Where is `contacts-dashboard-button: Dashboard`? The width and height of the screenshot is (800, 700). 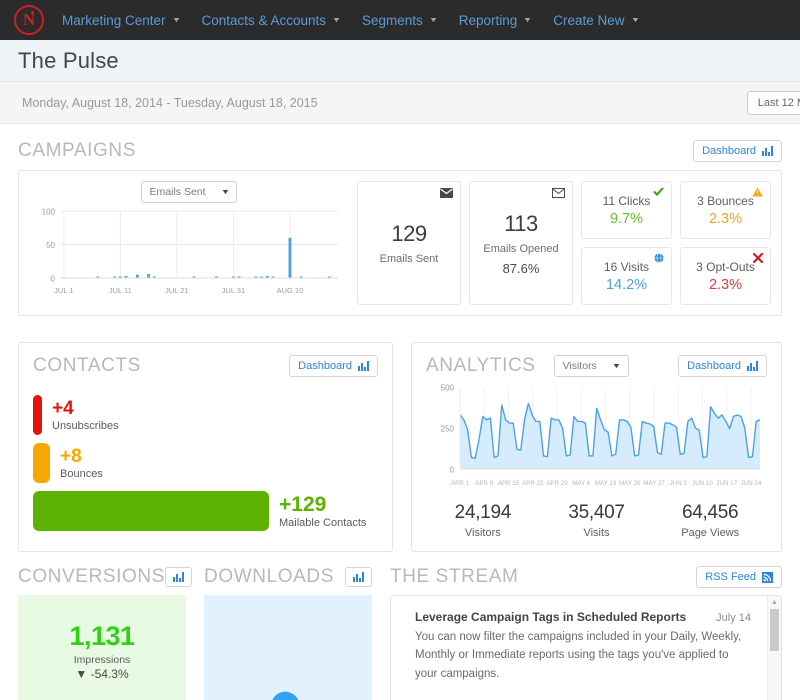 contacts-dashboard-button: Dashboard is located at coordinates (333, 366).